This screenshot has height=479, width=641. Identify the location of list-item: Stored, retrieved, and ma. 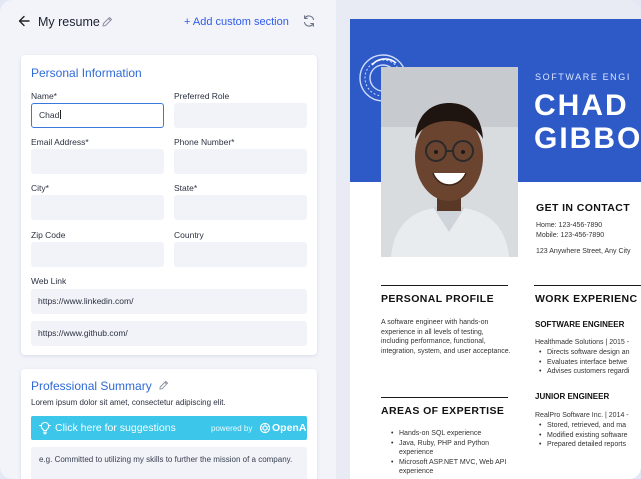
(583, 426).